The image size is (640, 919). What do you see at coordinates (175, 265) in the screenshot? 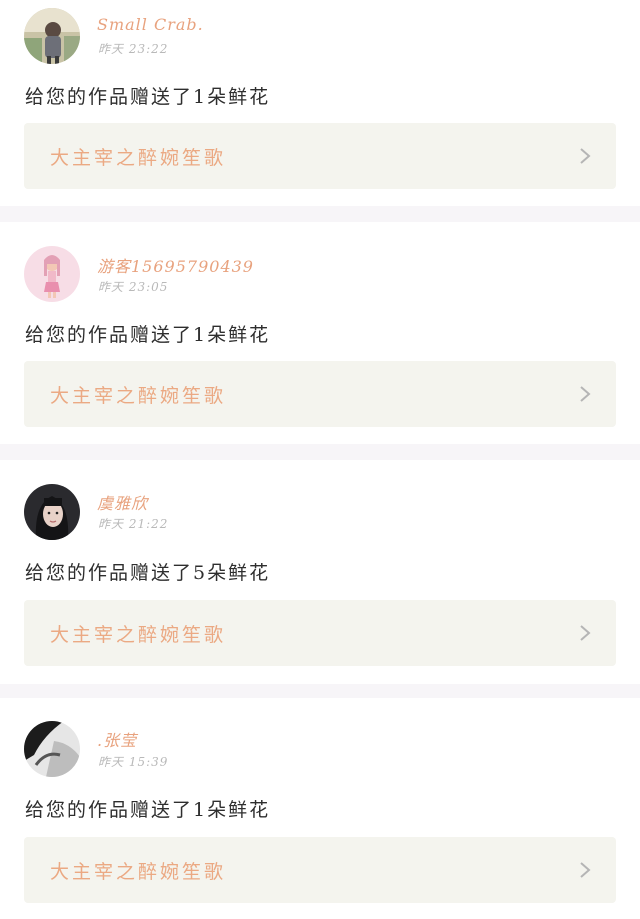
I see `username: 游客15695790439` at bounding box center [175, 265].